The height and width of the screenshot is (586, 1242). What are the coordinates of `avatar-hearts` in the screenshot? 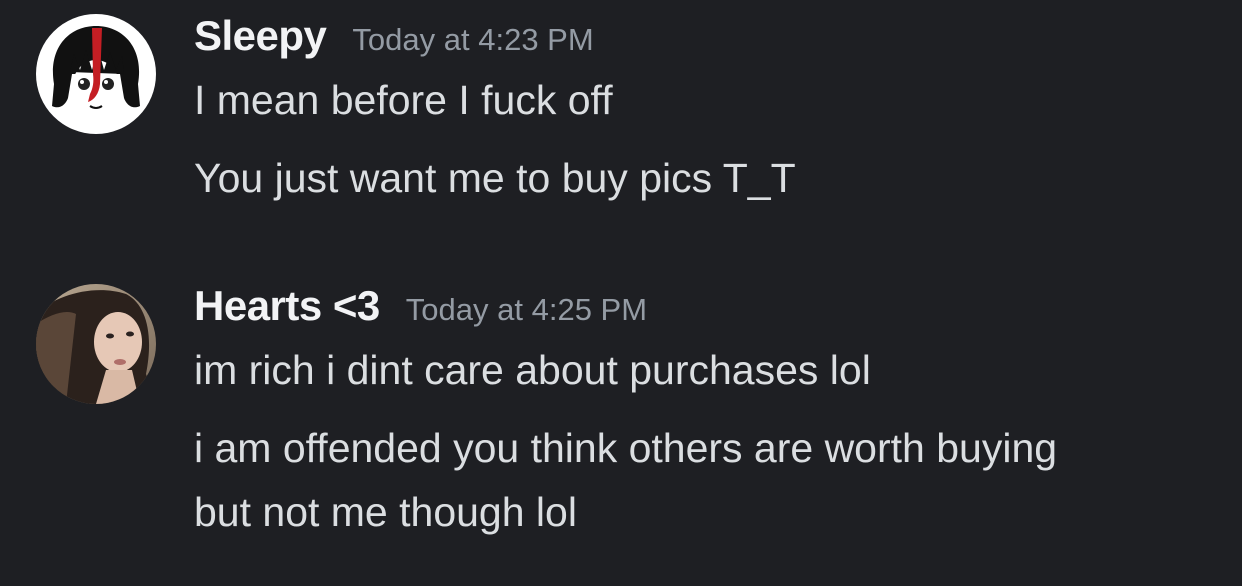 It's located at (96, 344).